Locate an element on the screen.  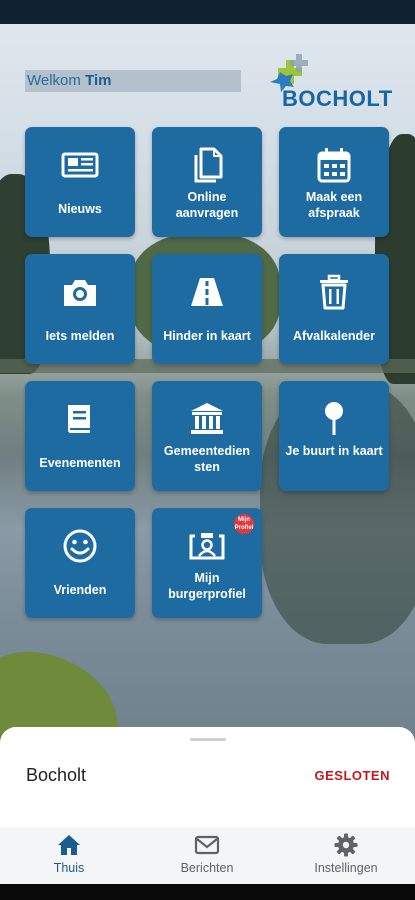
map-pin-icon is located at coordinates (334, 418).